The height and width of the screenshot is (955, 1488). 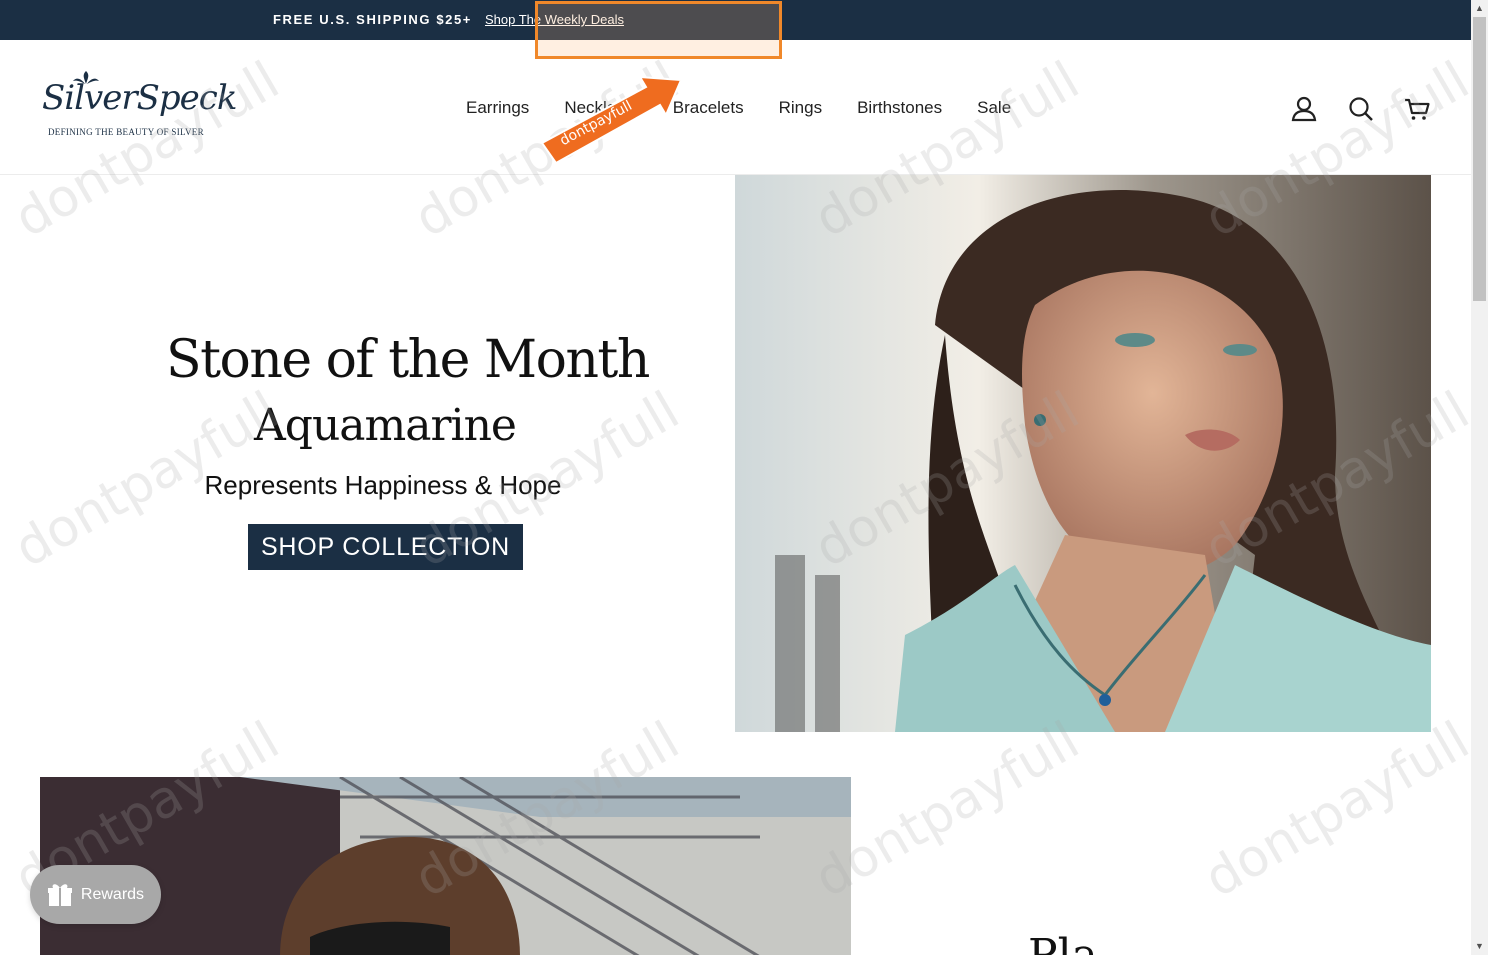 I want to click on scroll-thumb, so click(x=1479, y=159).